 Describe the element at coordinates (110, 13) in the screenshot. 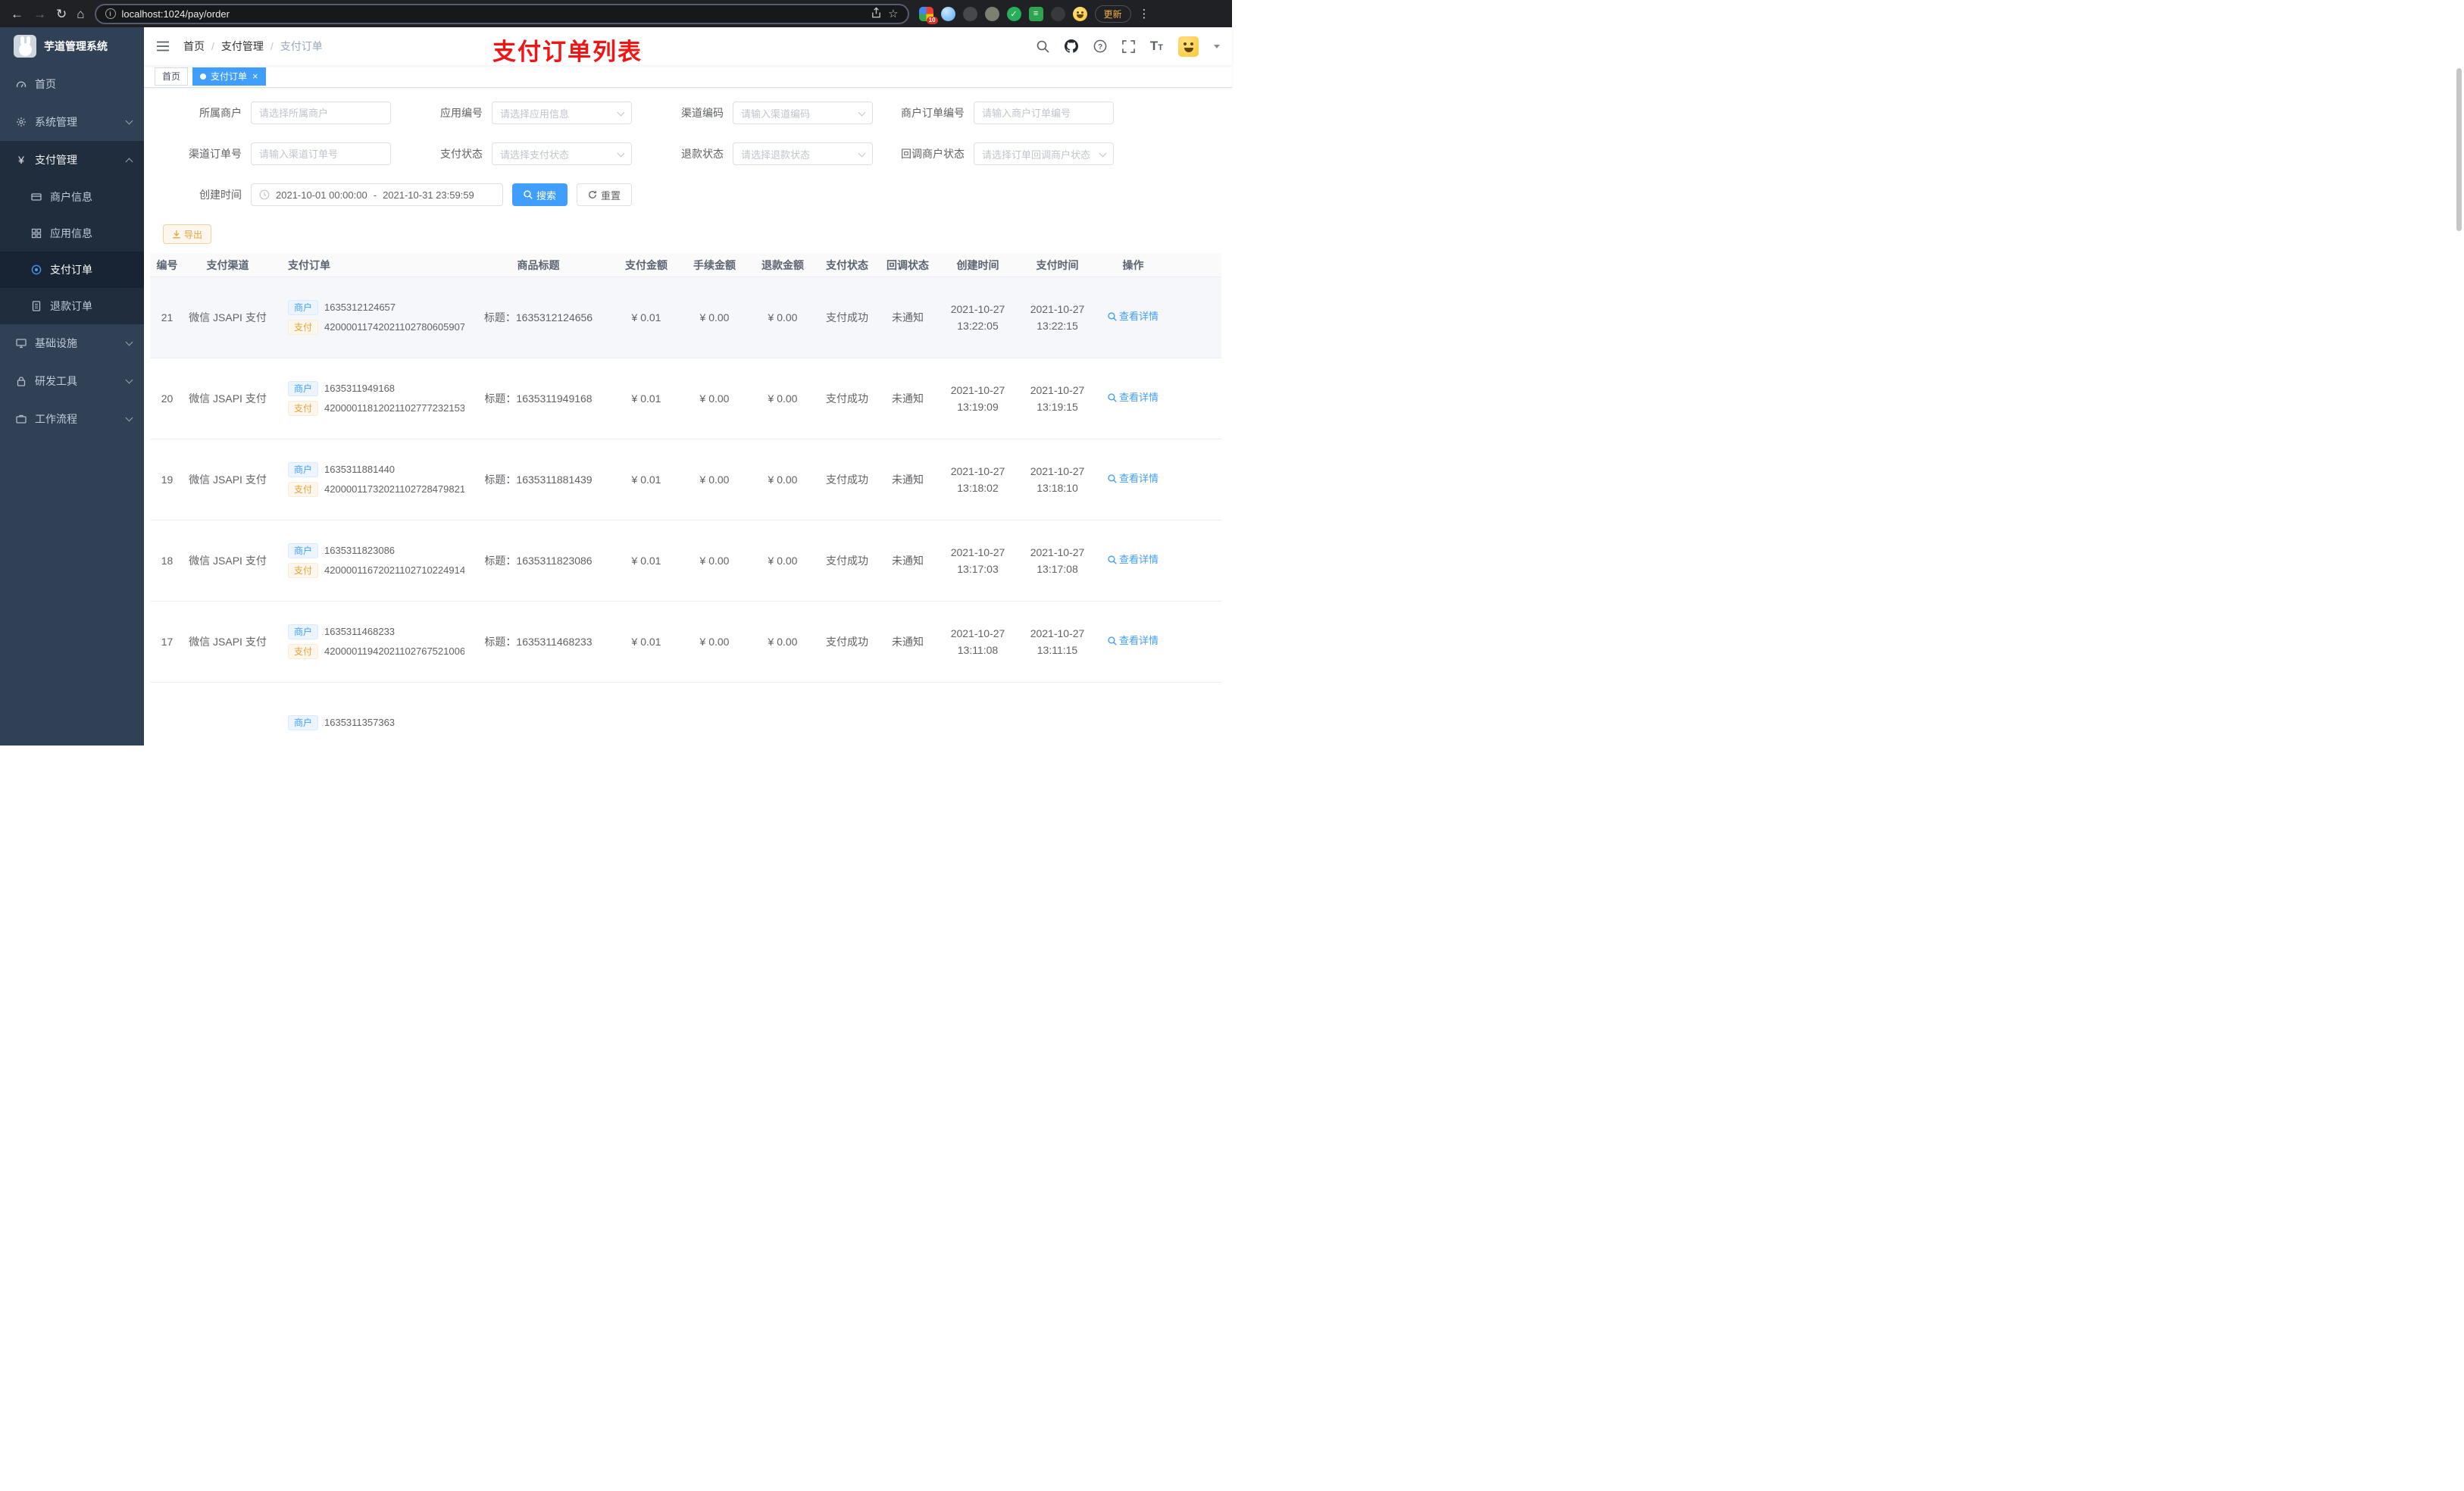

I see `site-info-icon: i` at that location.